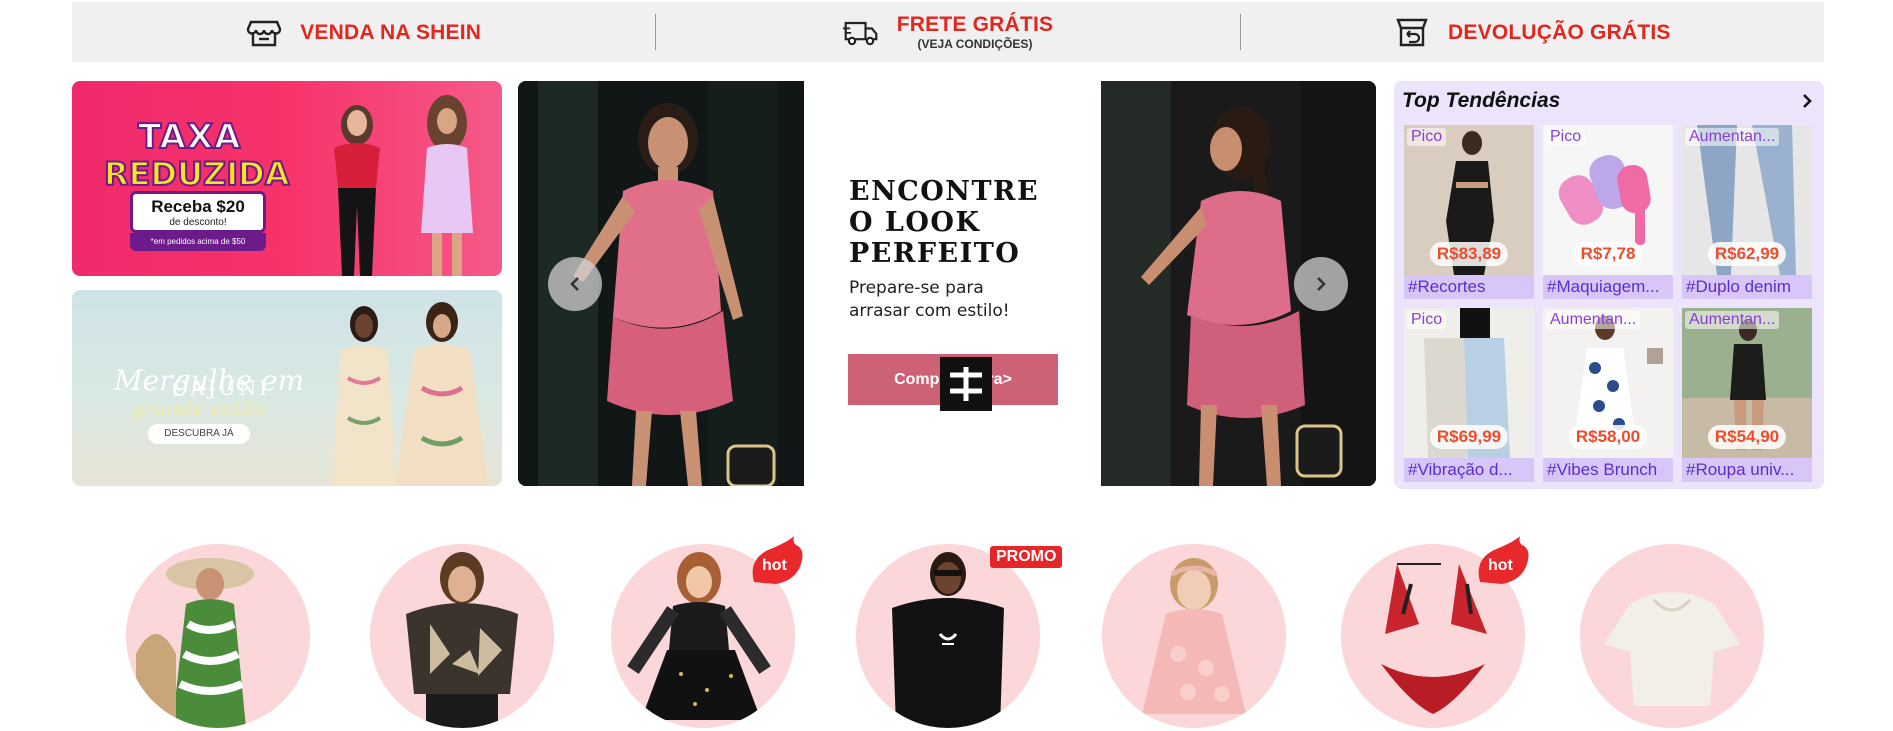  What do you see at coordinates (391, 32) in the screenshot?
I see `sell-on-shein-label: VENDA NA SHEIN` at bounding box center [391, 32].